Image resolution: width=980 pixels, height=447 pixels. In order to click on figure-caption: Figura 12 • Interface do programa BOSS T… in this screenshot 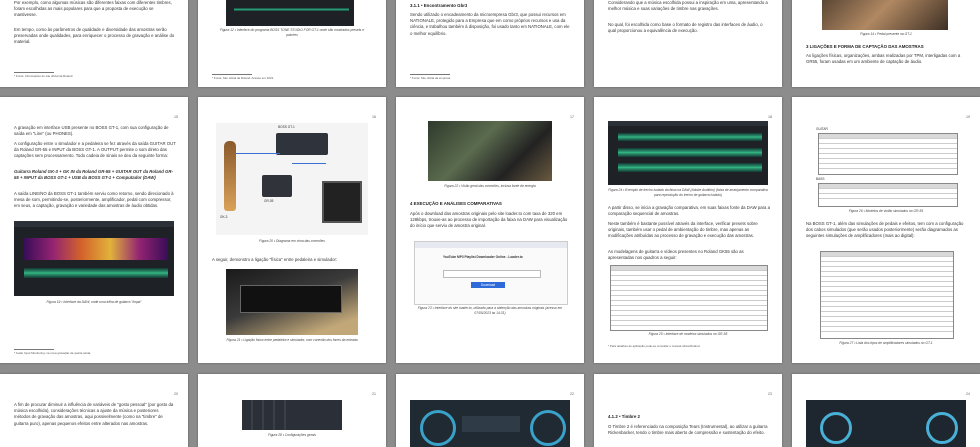, I will do `click(292, 32)`.